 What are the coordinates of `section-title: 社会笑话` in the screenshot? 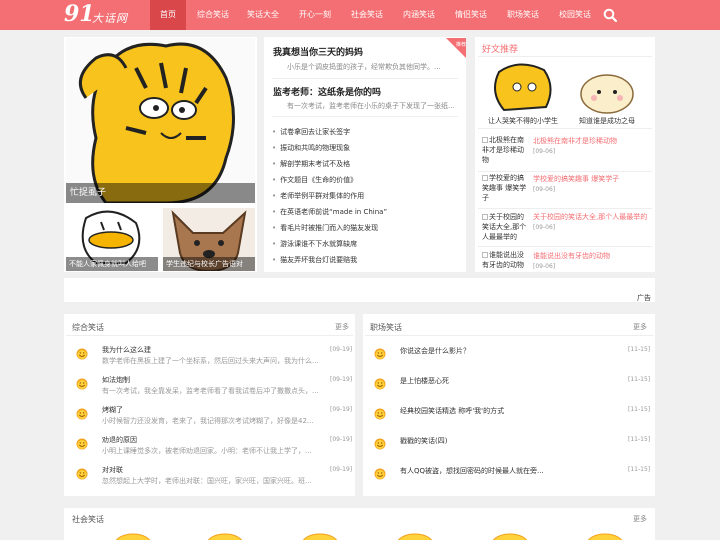 It's located at (88, 519).